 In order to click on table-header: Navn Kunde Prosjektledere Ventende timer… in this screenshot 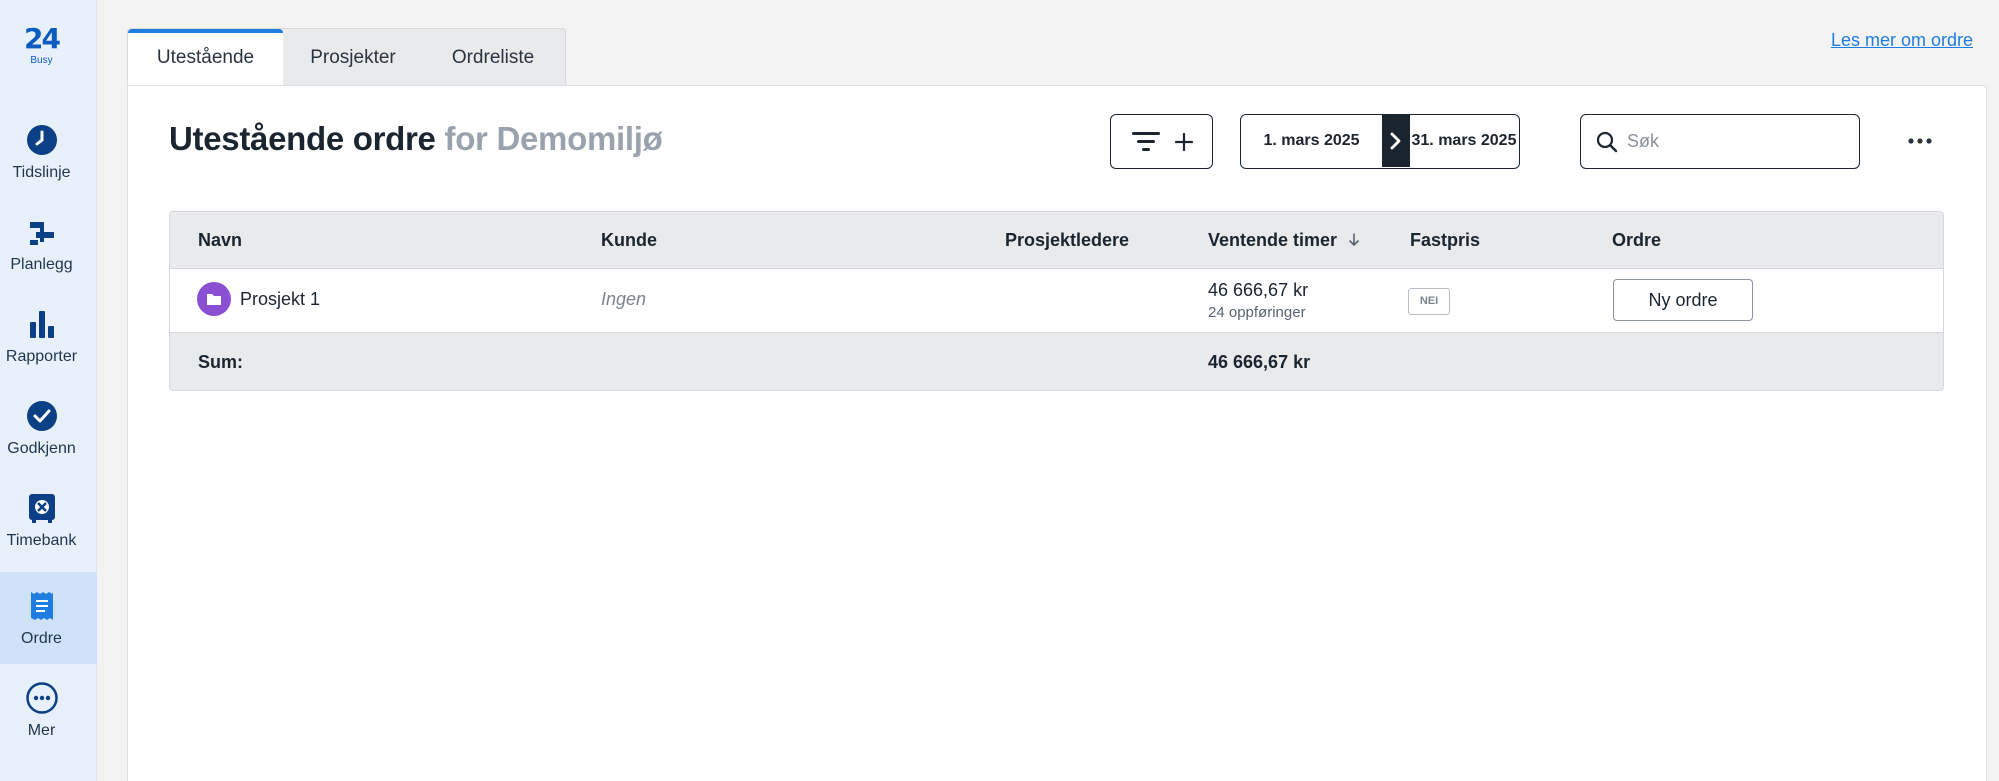, I will do `click(1056, 240)`.